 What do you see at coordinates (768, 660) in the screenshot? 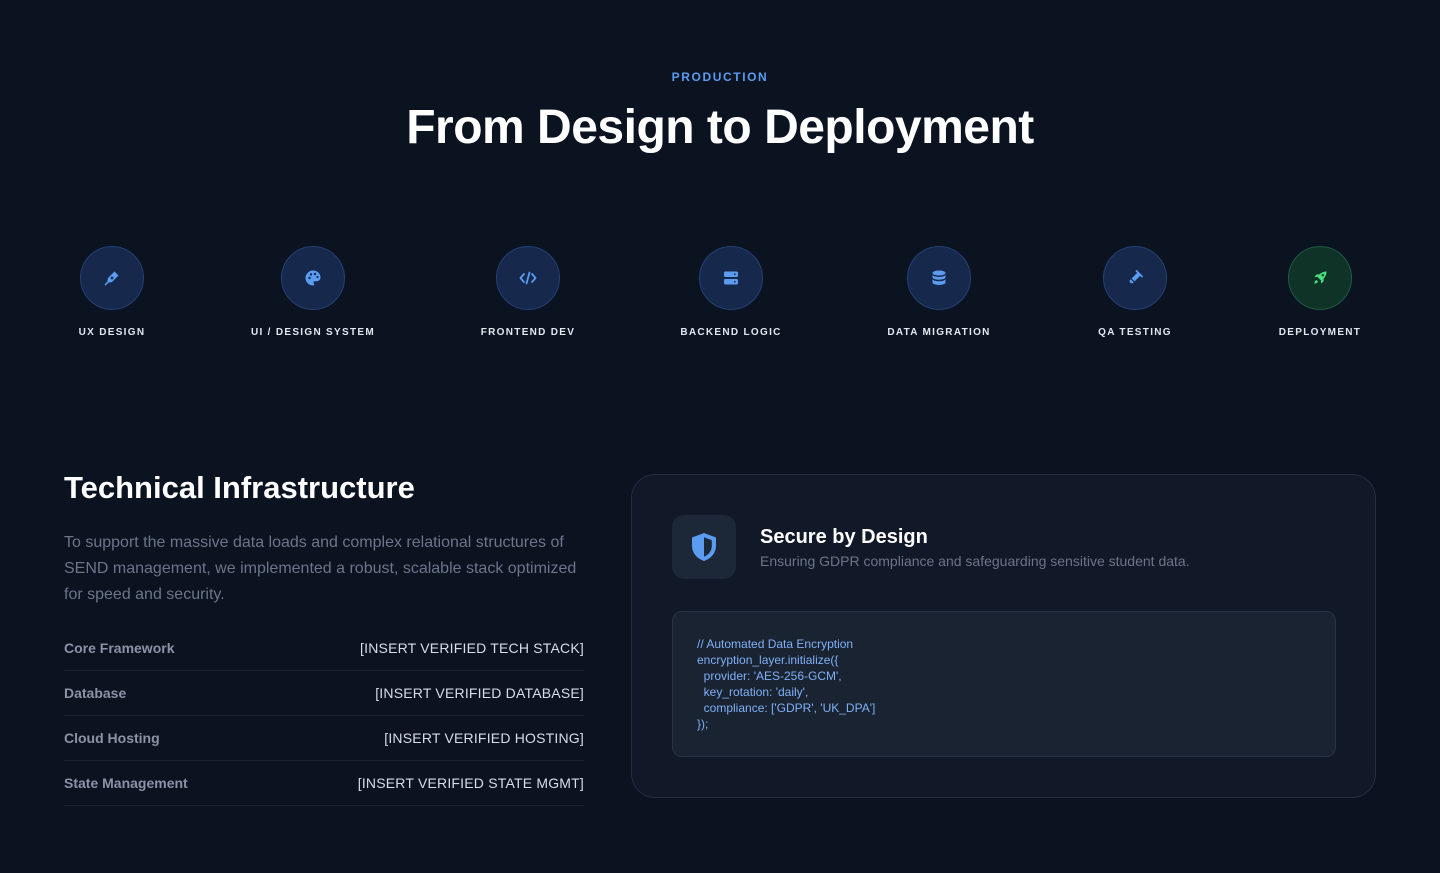
I see `code-line: encryption_layer.initialize({` at bounding box center [768, 660].